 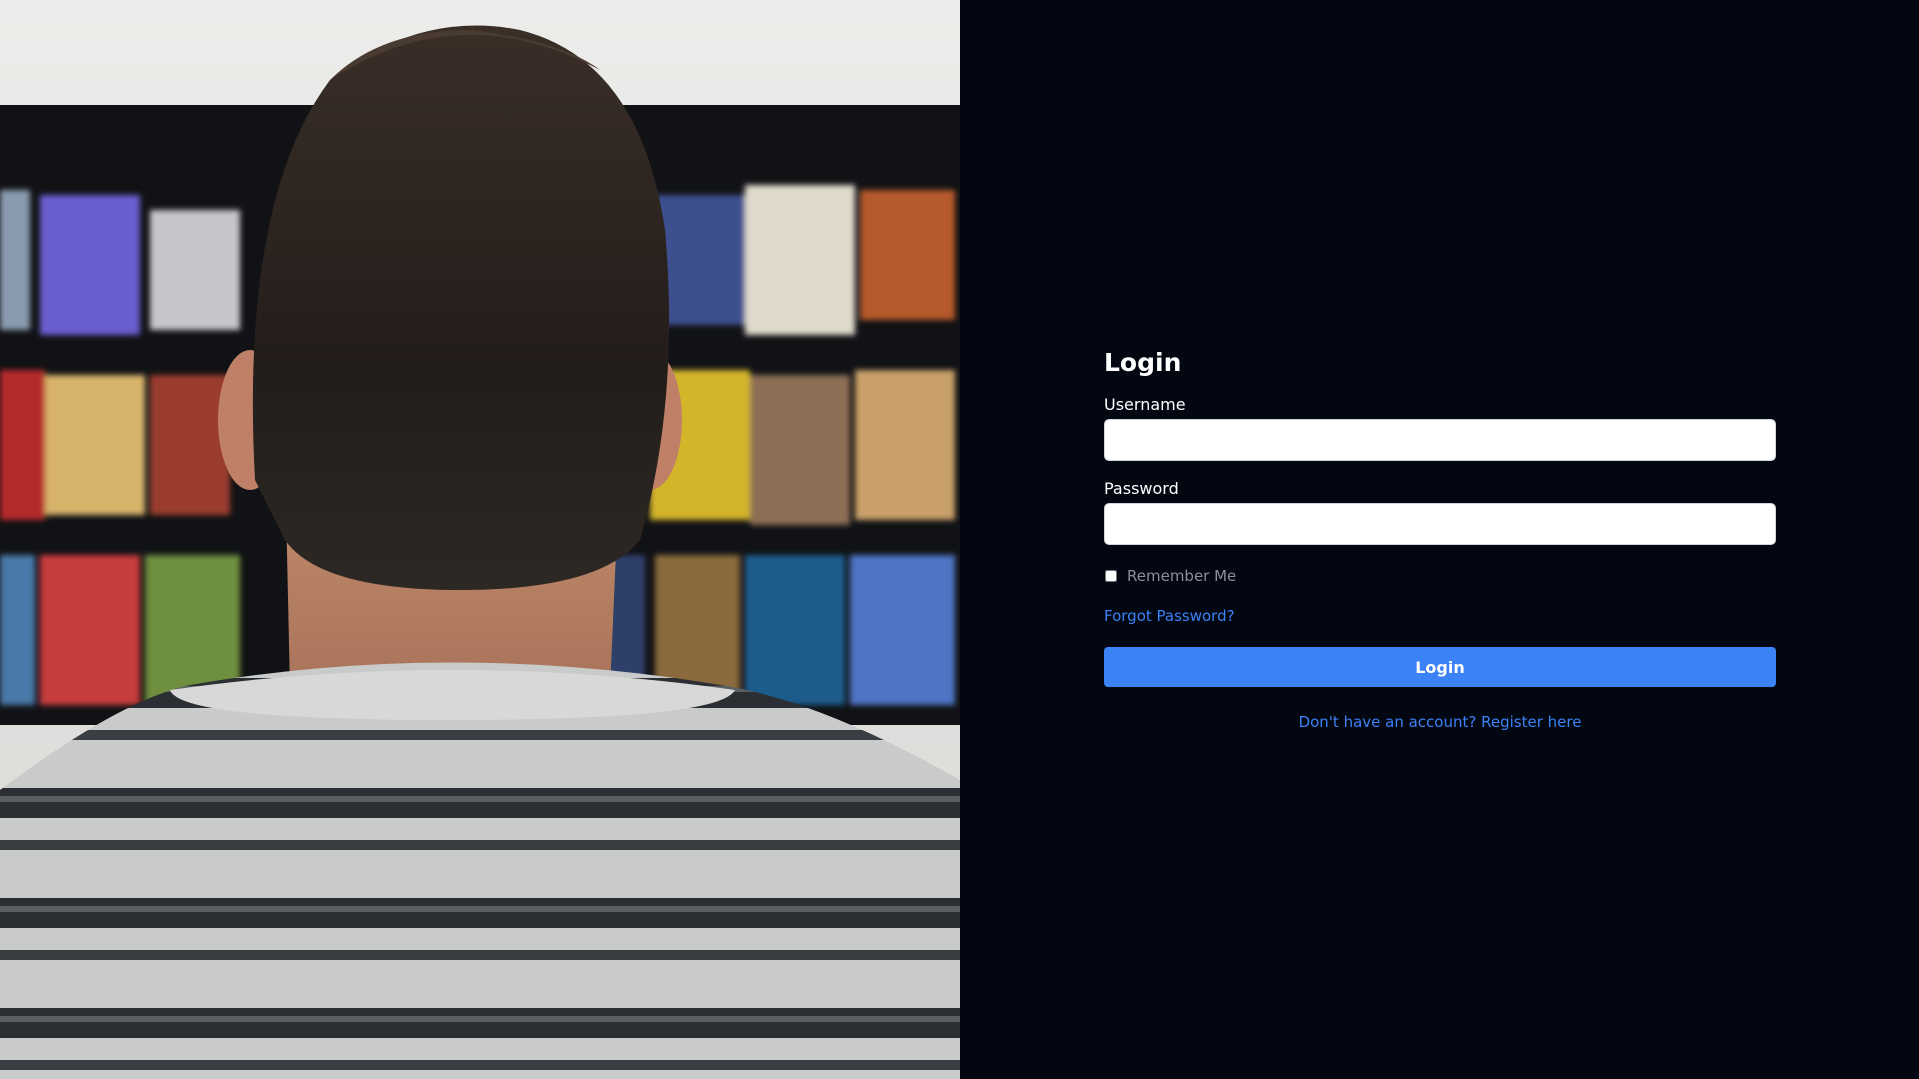 What do you see at coordinates (1440, 722) in the screenshot?
I see `register-link: Don't have an account? Register here` at bounding box center [1440, 722].